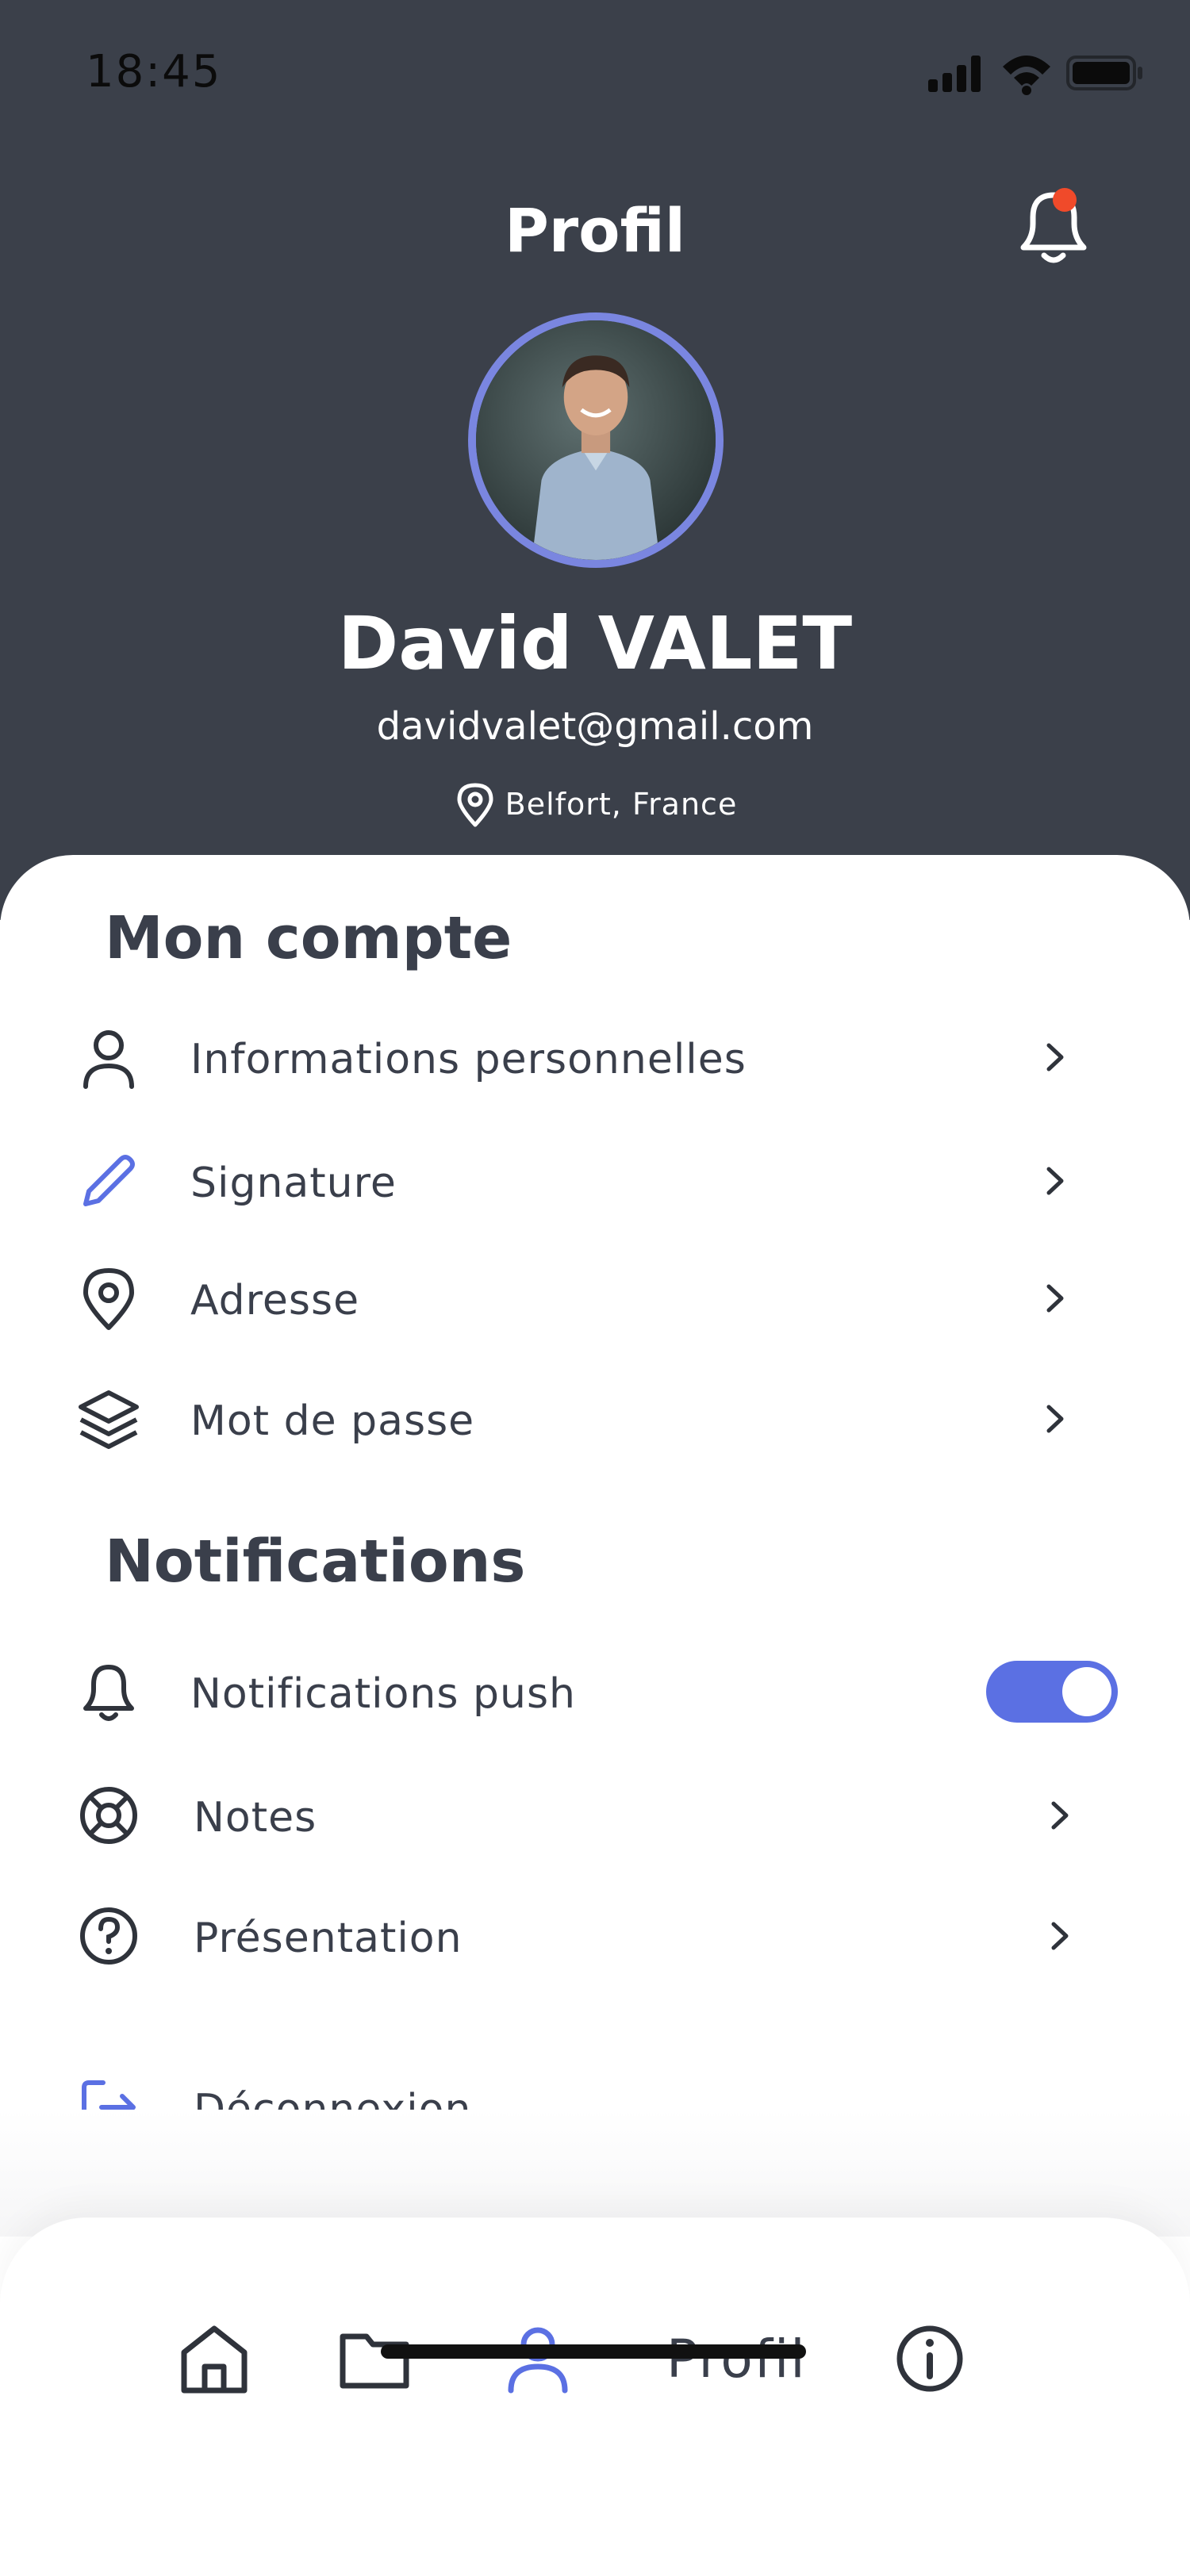 The height and width of the screenshot is (2576, 1190). I want to click on menu-item-notes: Notes, so click(595, 1816).